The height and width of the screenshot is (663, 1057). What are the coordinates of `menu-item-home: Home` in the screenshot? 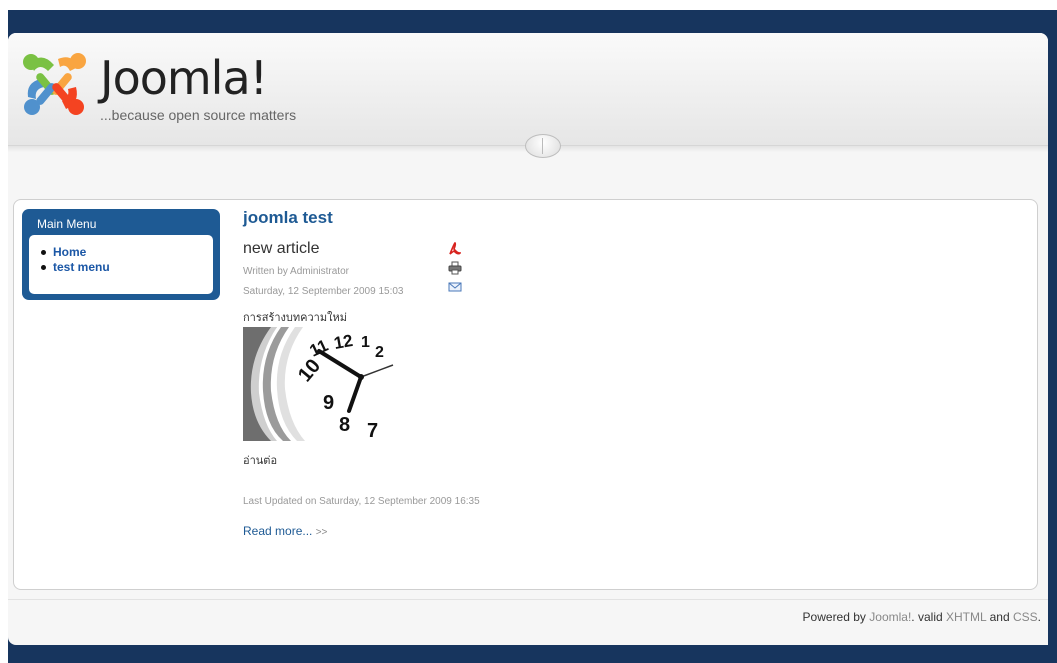 It's located at (126, 252).